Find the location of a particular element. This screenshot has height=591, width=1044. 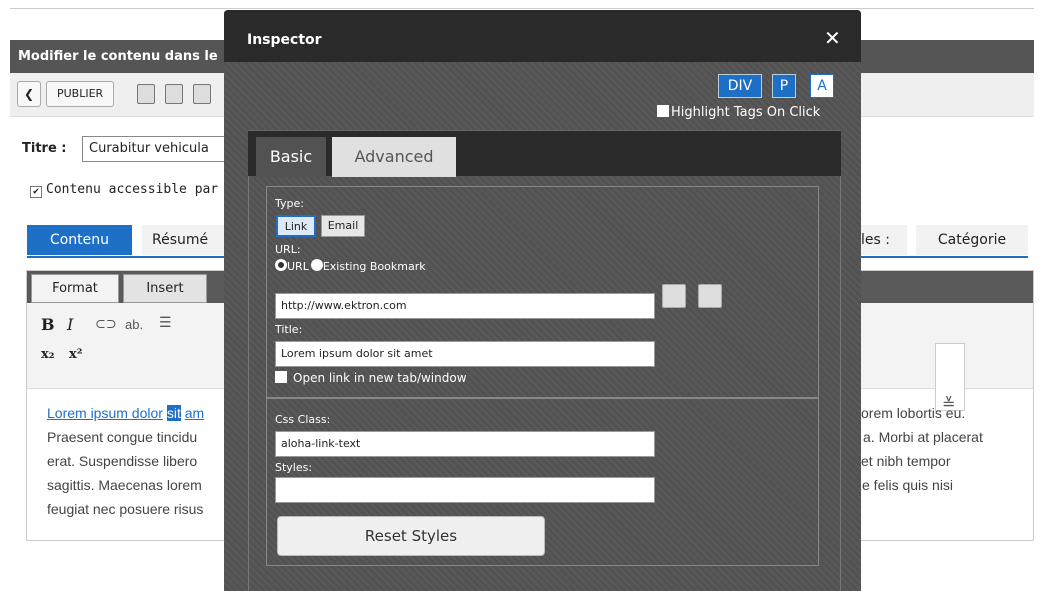

text-line-1: Lorem ipsum dolor sit am is located at coordinates (125, 413).